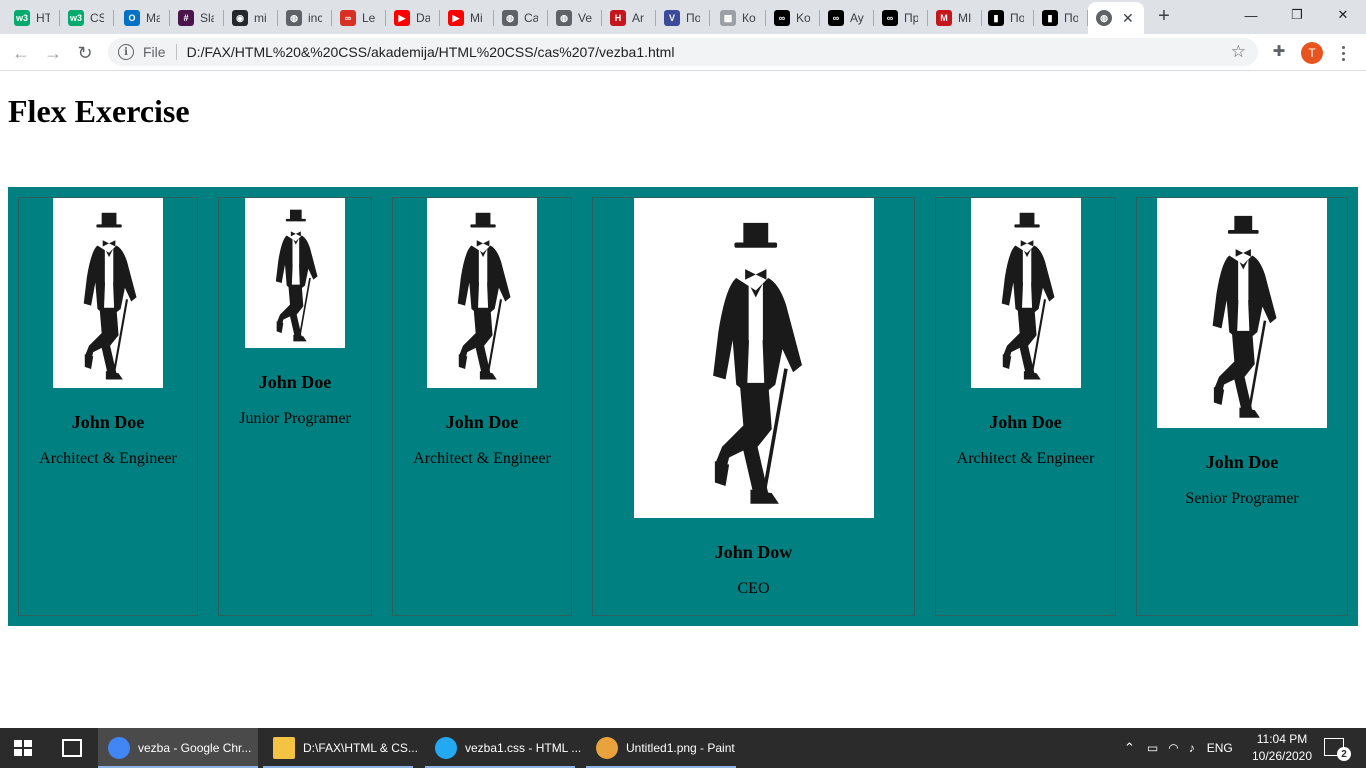  What do you see at coordinates (749, 18) in the screenshot?
I see `tab-label: Ко` at bounding box center [749, 18].